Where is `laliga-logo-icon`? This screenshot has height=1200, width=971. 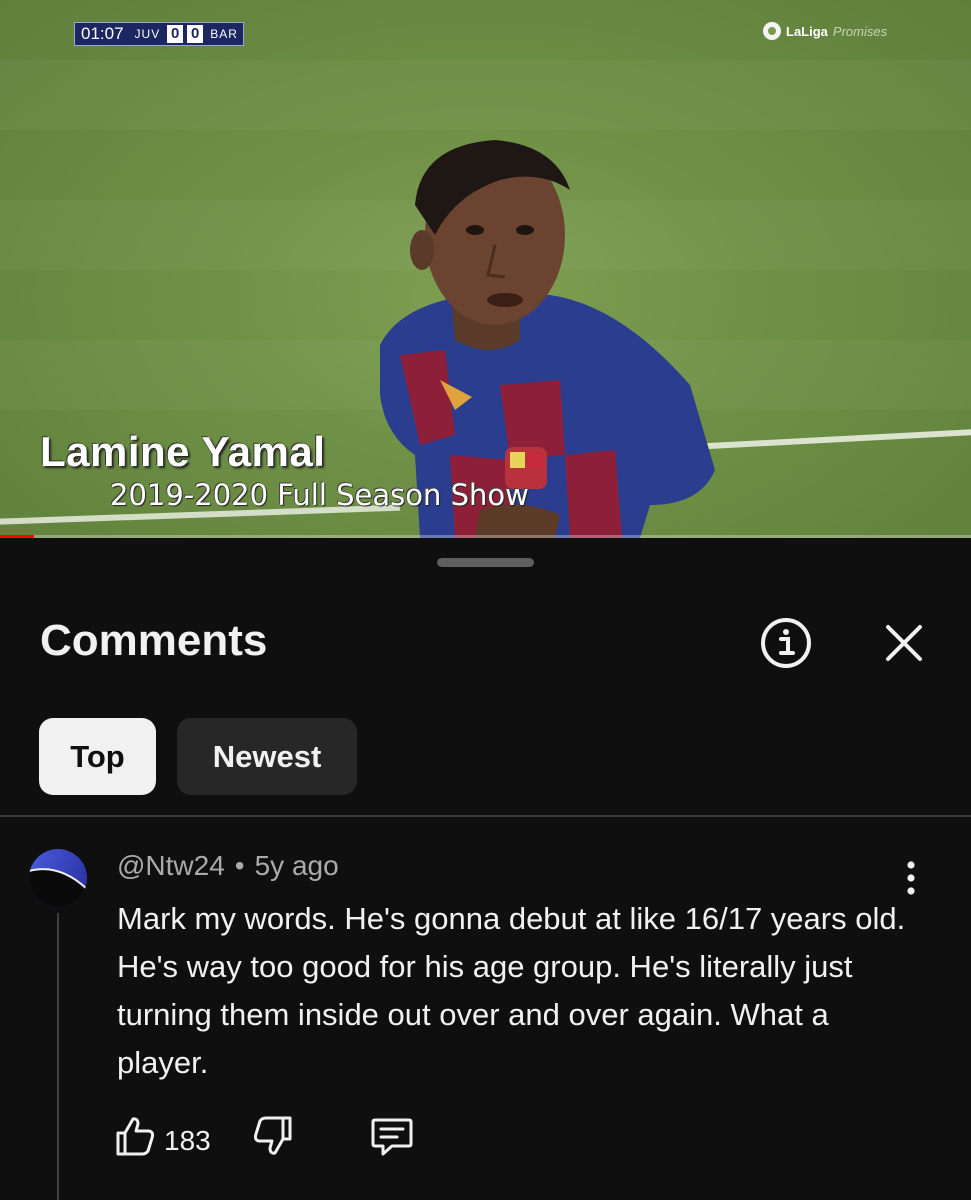
laliga-logo-icon is located at coordinates (772, 31).